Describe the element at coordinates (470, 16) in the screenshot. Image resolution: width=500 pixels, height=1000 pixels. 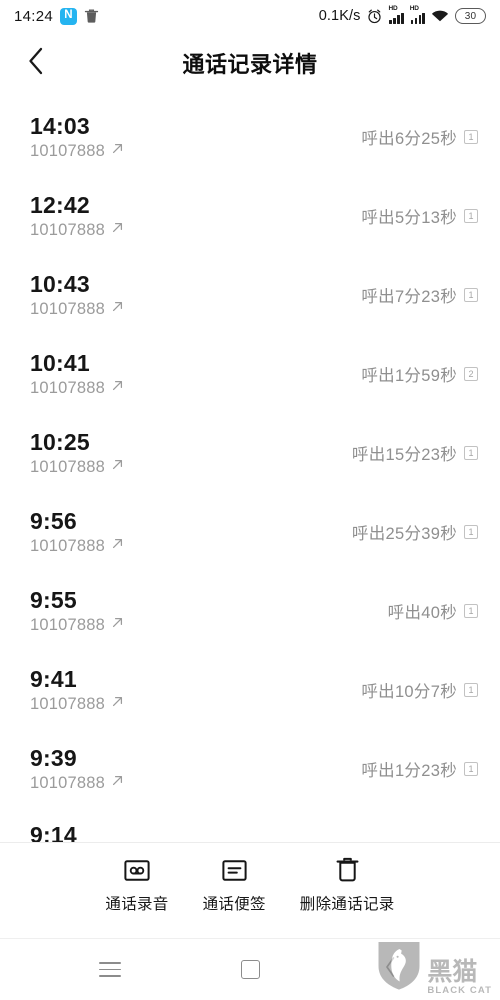
I see `battery-icon: 30` at that location.